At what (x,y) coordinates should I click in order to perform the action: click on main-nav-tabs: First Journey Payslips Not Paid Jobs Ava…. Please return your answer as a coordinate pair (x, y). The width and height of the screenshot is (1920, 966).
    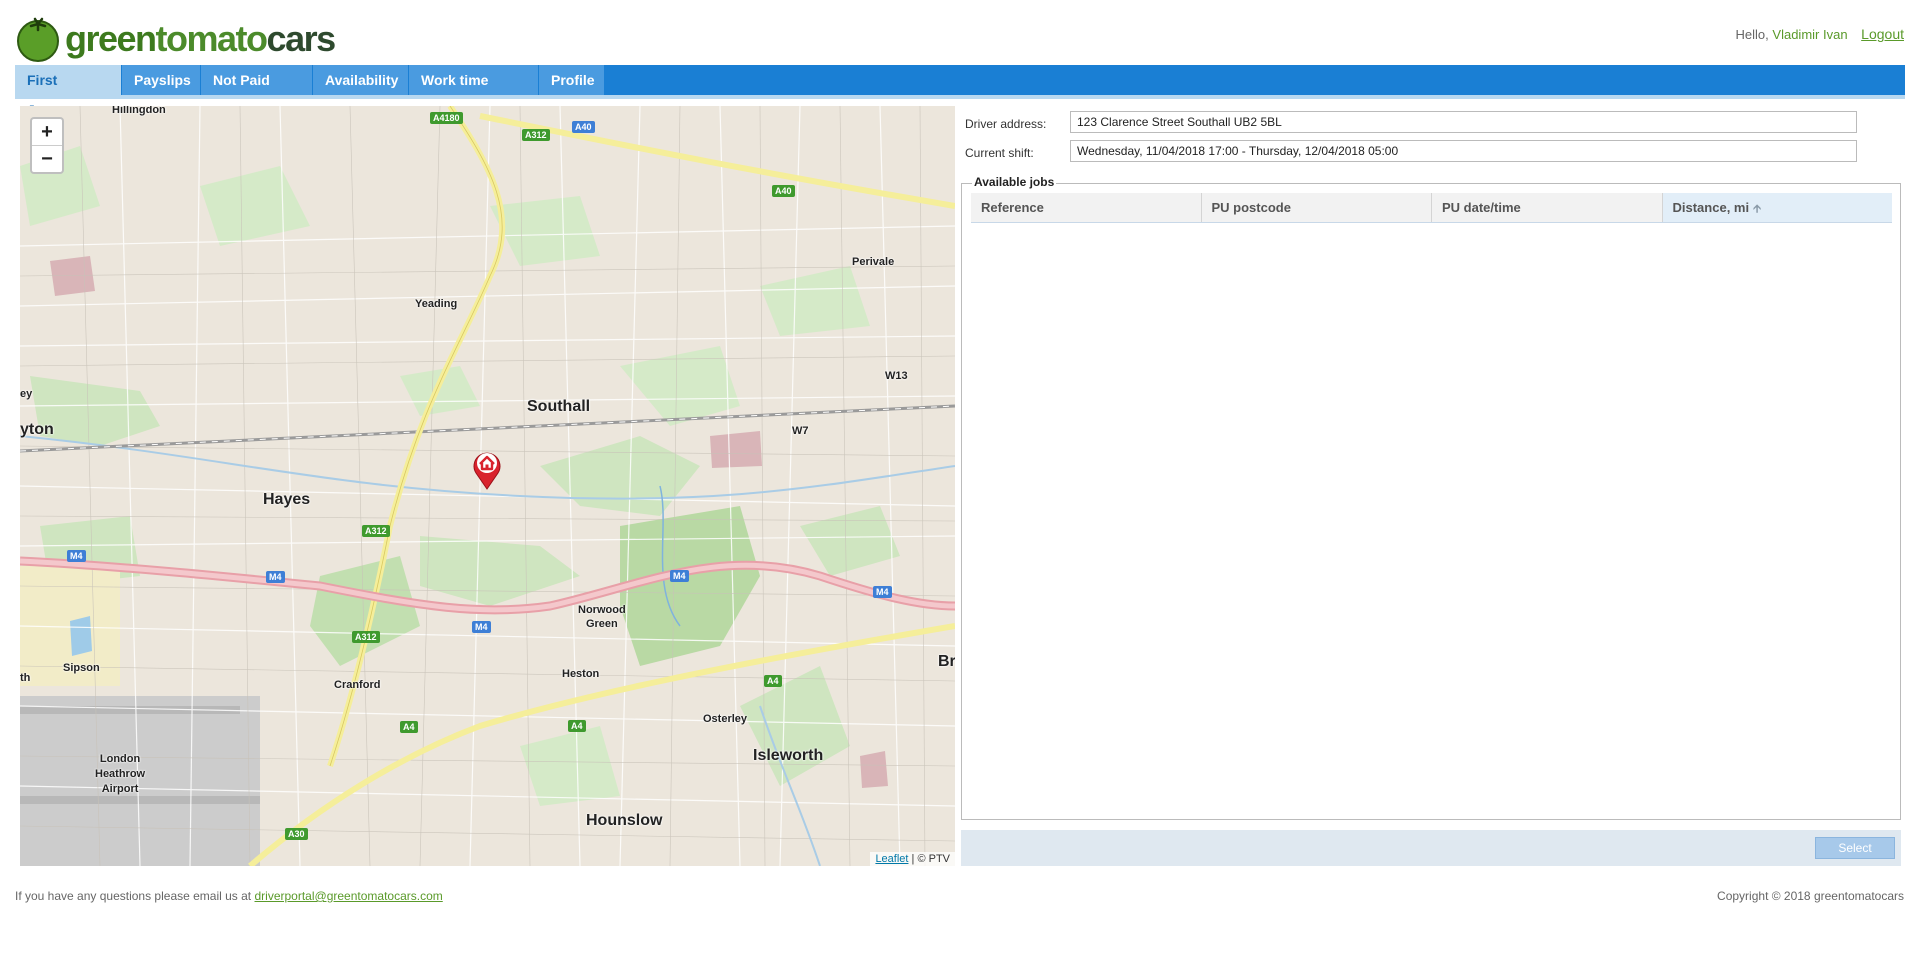
    Looking at the image, I should click on (960, 91).